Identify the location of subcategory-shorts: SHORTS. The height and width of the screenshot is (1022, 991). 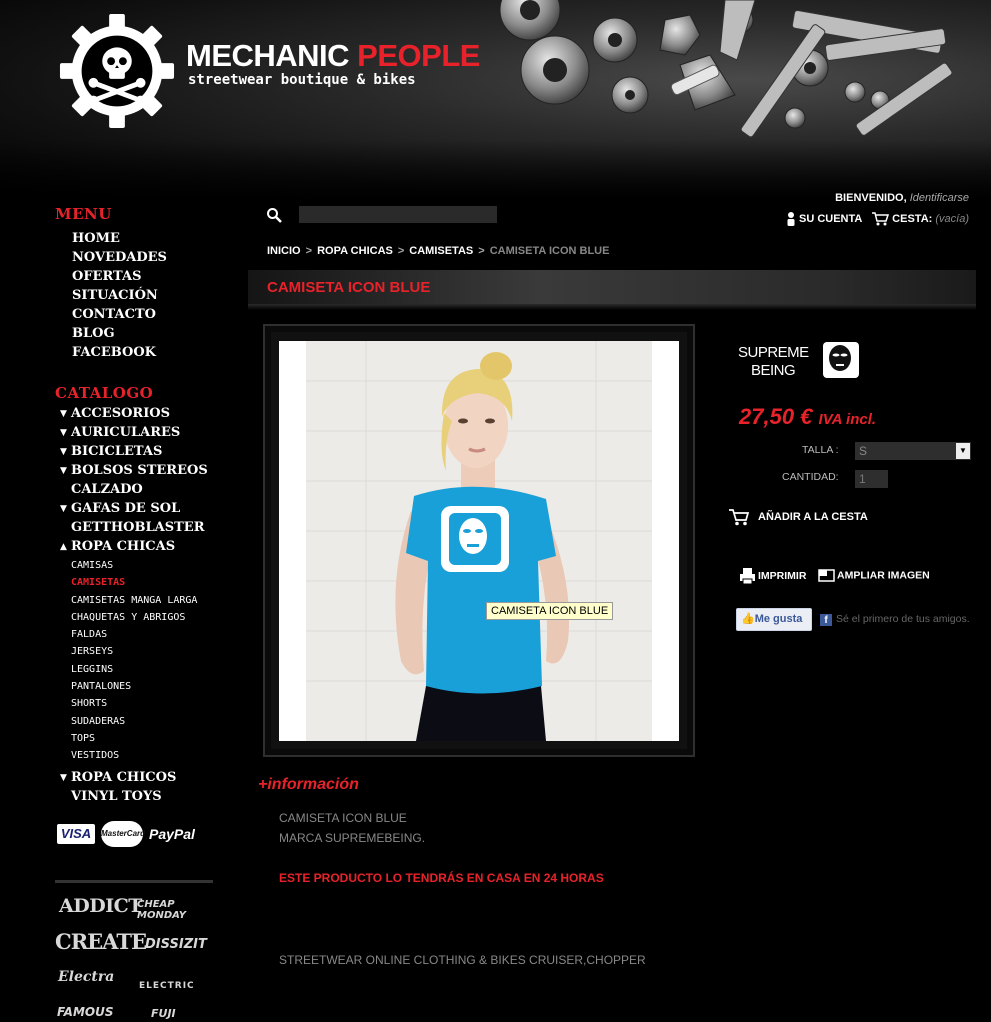
(134, 703).